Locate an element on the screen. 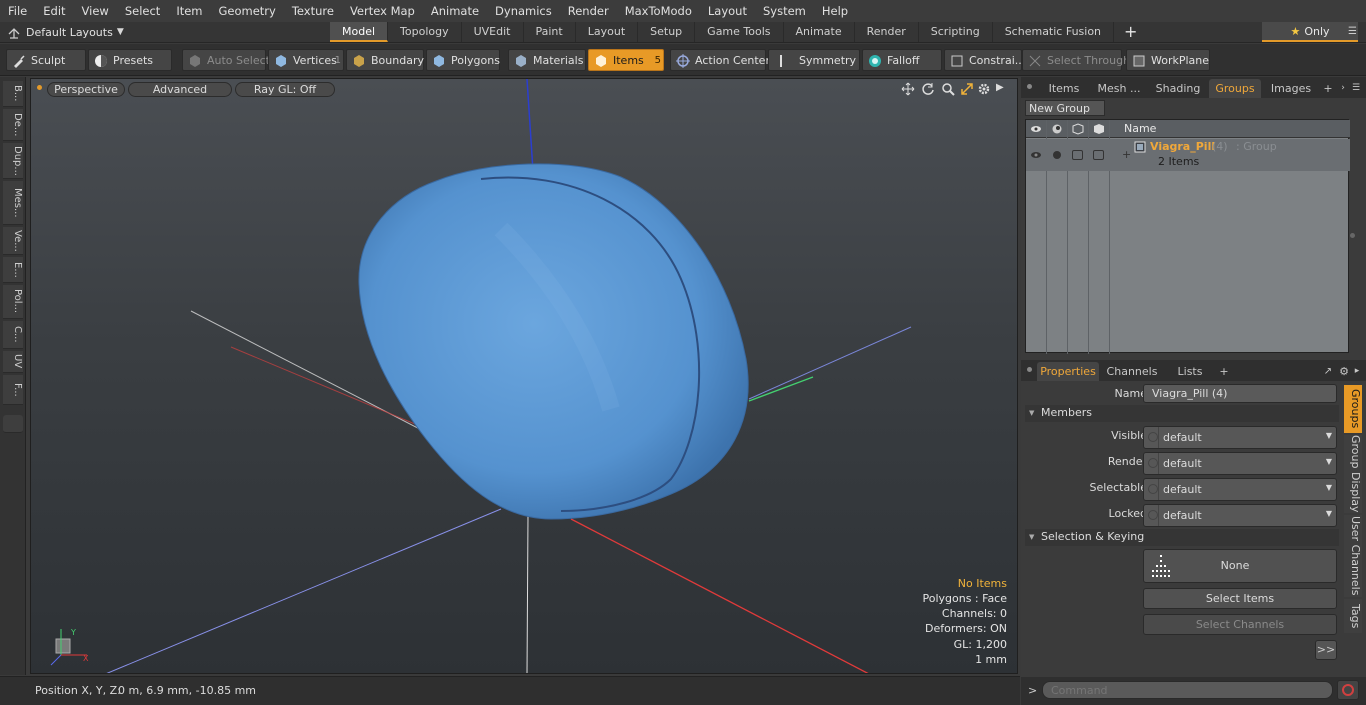 This screenshot has height=705, width=1366. locked-dropdown: default ▼ is located at coordinates (1240, 515).